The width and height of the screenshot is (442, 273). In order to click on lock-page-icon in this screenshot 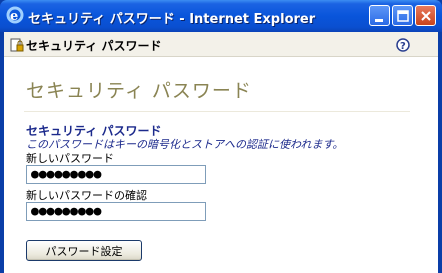, I will do `click(17, 44)`.